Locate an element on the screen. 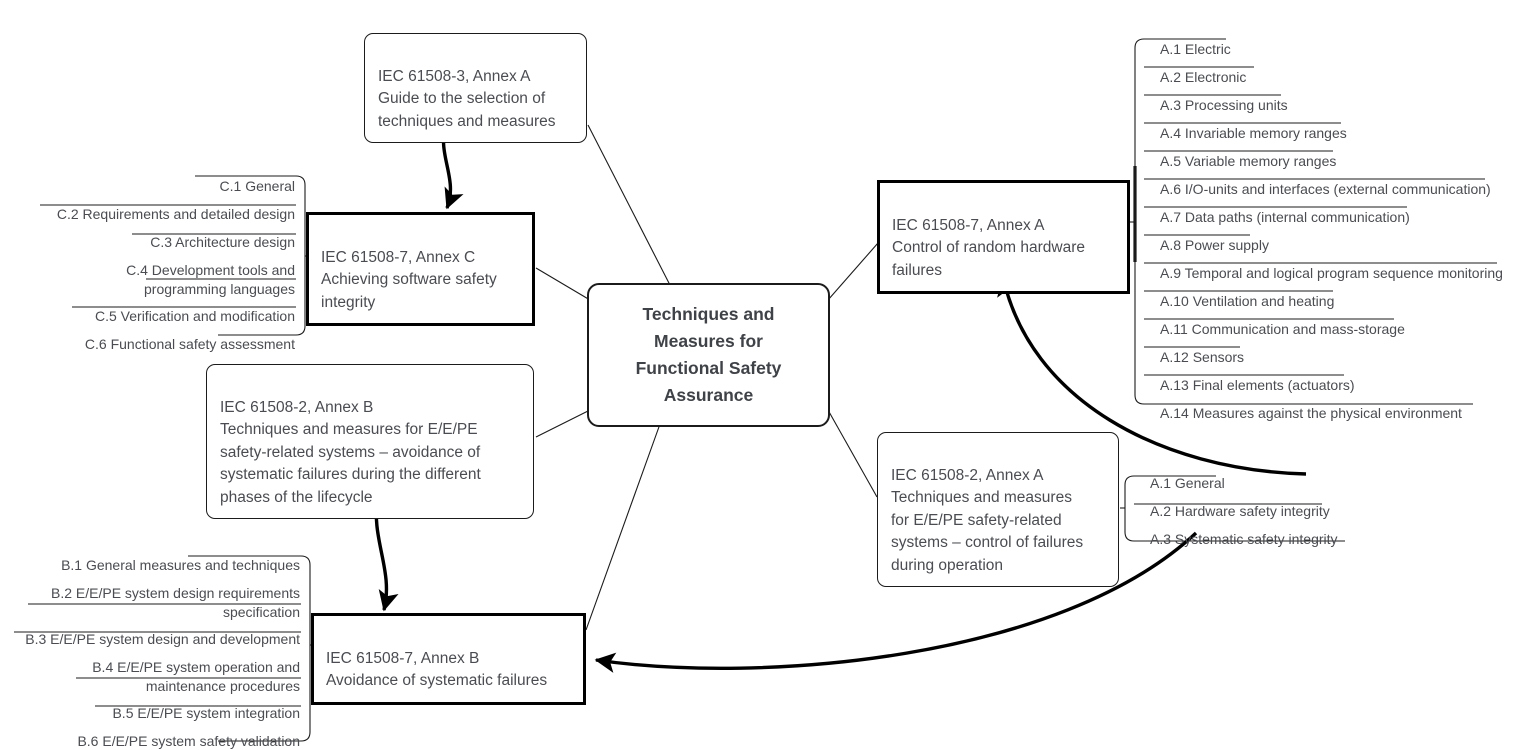  connector-root-to-iec7-annexC is located at coordinates (563, 284).